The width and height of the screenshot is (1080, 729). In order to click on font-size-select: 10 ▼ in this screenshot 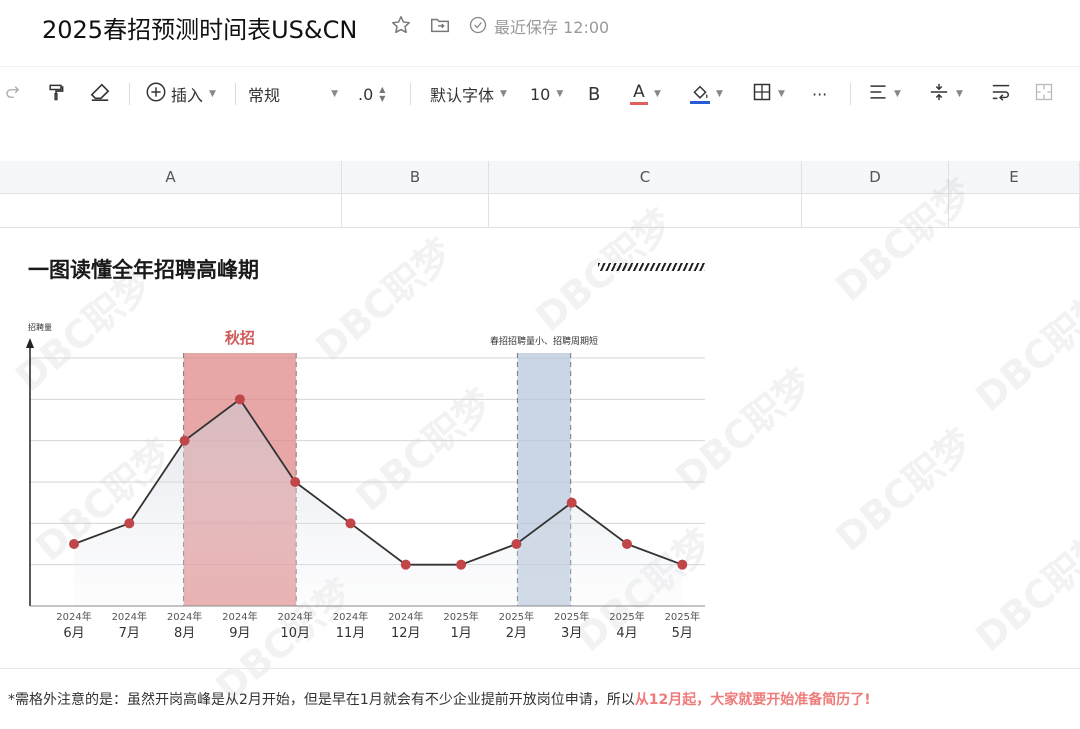, I will do `click(546, 94)`.